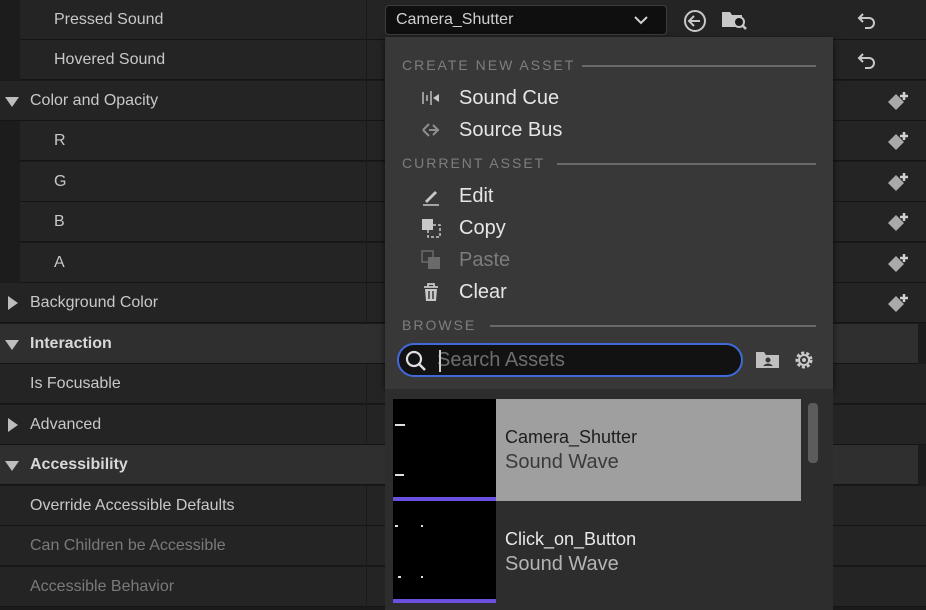  What do you see at coordinates (431, 130) in the screenshot?
I see `source-bus-icon` at bounding box center [431, 130].